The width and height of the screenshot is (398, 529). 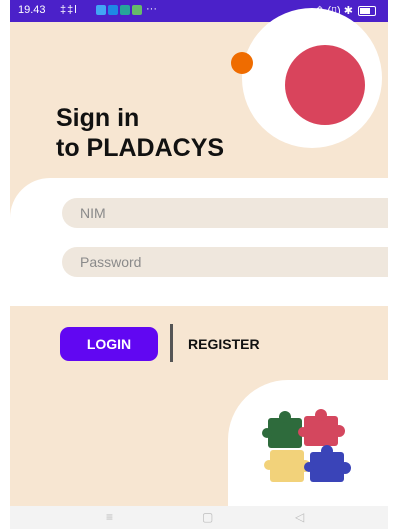 I want to click on puzzle-illustration, so click(x=306, y=445).